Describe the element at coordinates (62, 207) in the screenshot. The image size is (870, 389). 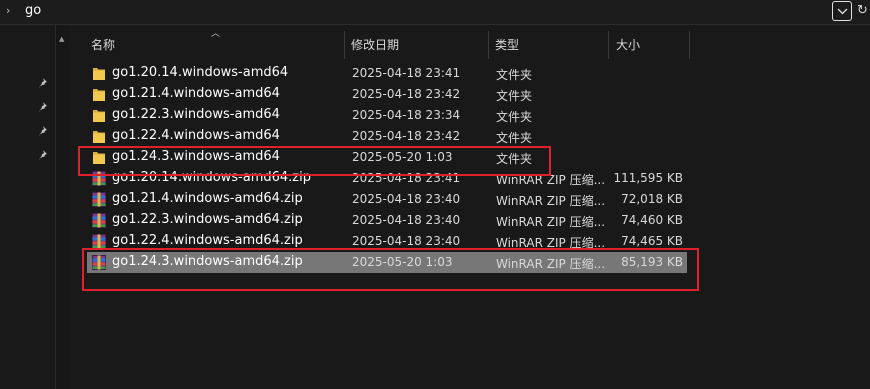
I see `navigation-scrollbar: ▲` at that location.